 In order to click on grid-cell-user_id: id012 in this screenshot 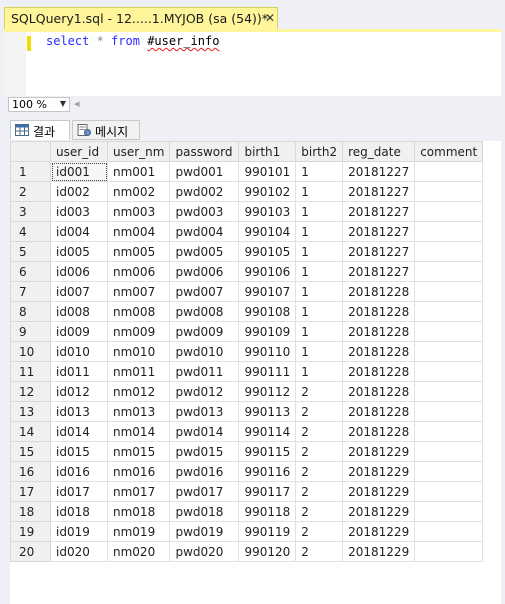, I will do `click(79, 391)`.